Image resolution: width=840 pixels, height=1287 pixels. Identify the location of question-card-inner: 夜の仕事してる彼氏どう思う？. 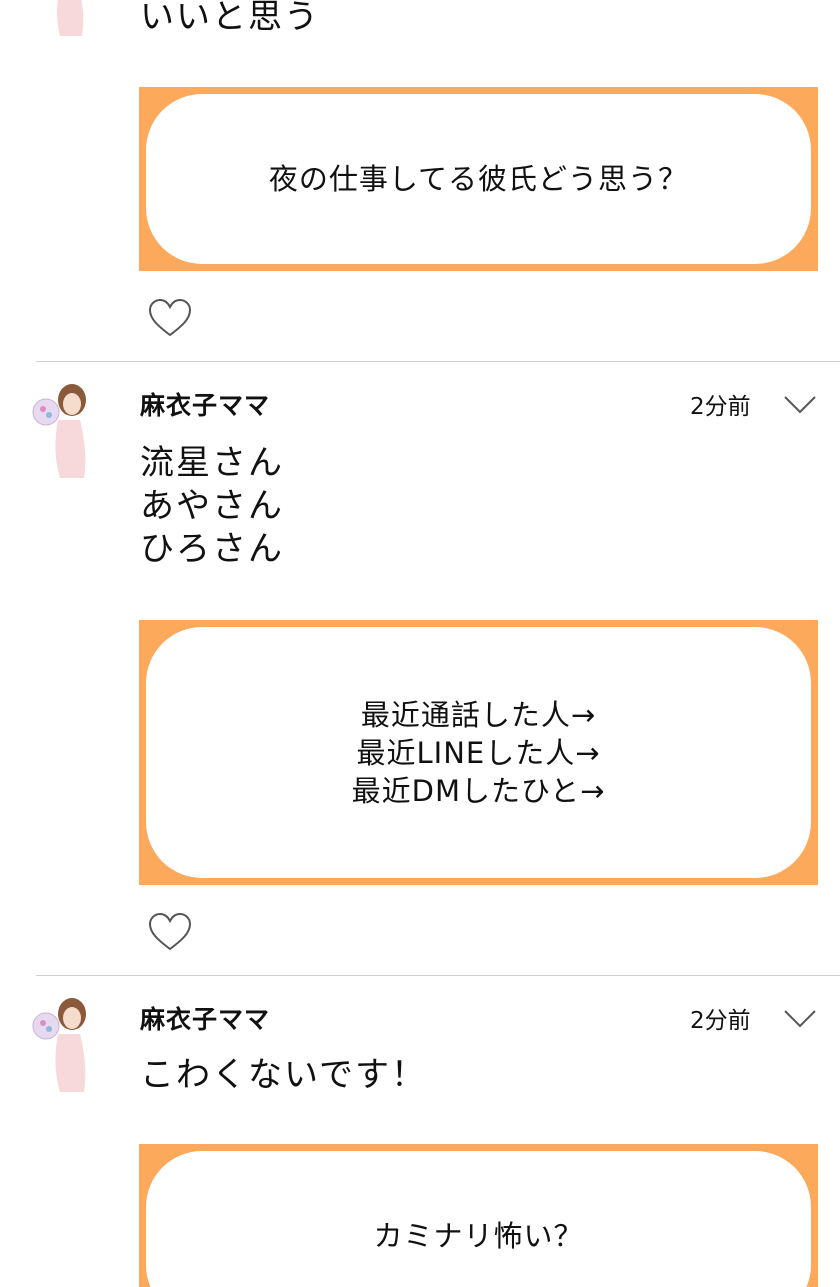
(478, 179).